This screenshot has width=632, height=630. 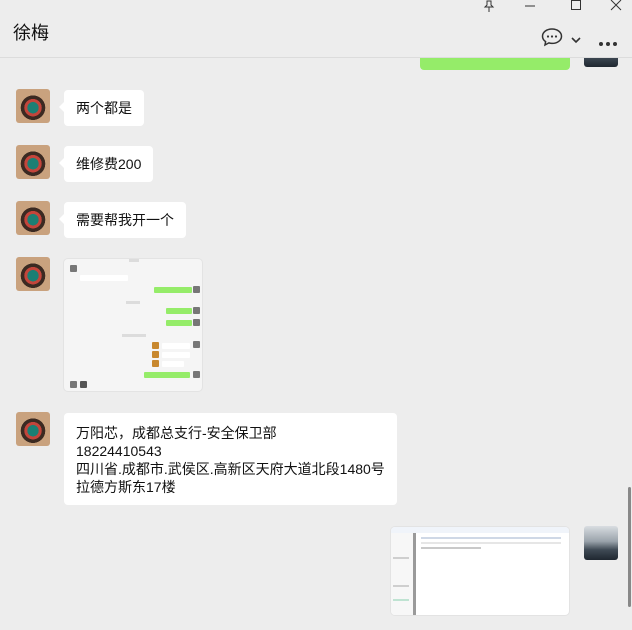 What do you see at coordinates (495, 64) in the screenshot?
I see `outgoing-bubble-partial` at bounding box center [495, 64].